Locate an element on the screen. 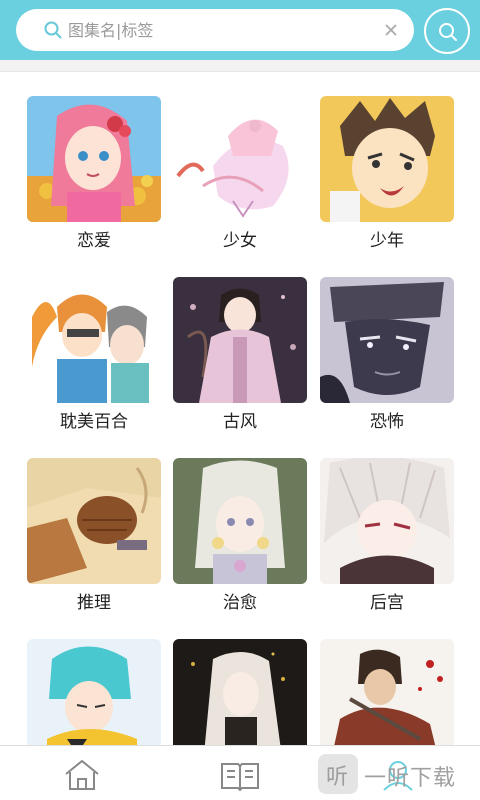 The width and height of the screenshot is (480, 800). category-label: 耽美百合 is located at coordinates (94, 422).